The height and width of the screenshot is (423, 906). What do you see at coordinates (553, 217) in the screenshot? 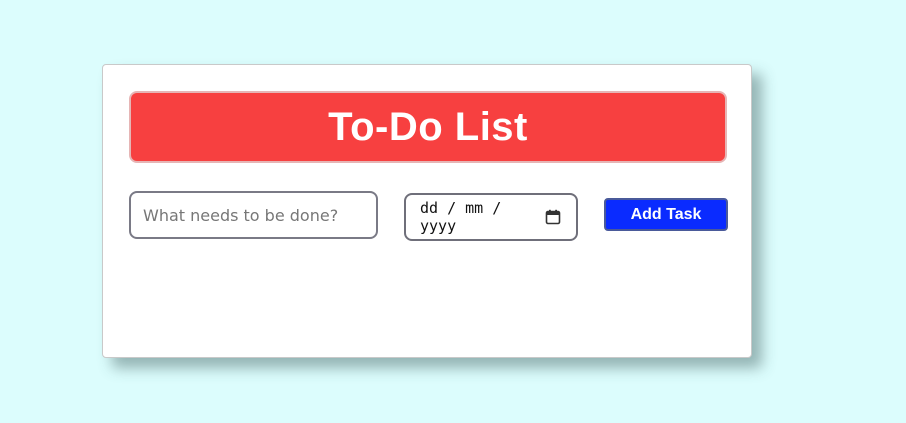
I see `calendar-icon` at bounding box center [553, 217].